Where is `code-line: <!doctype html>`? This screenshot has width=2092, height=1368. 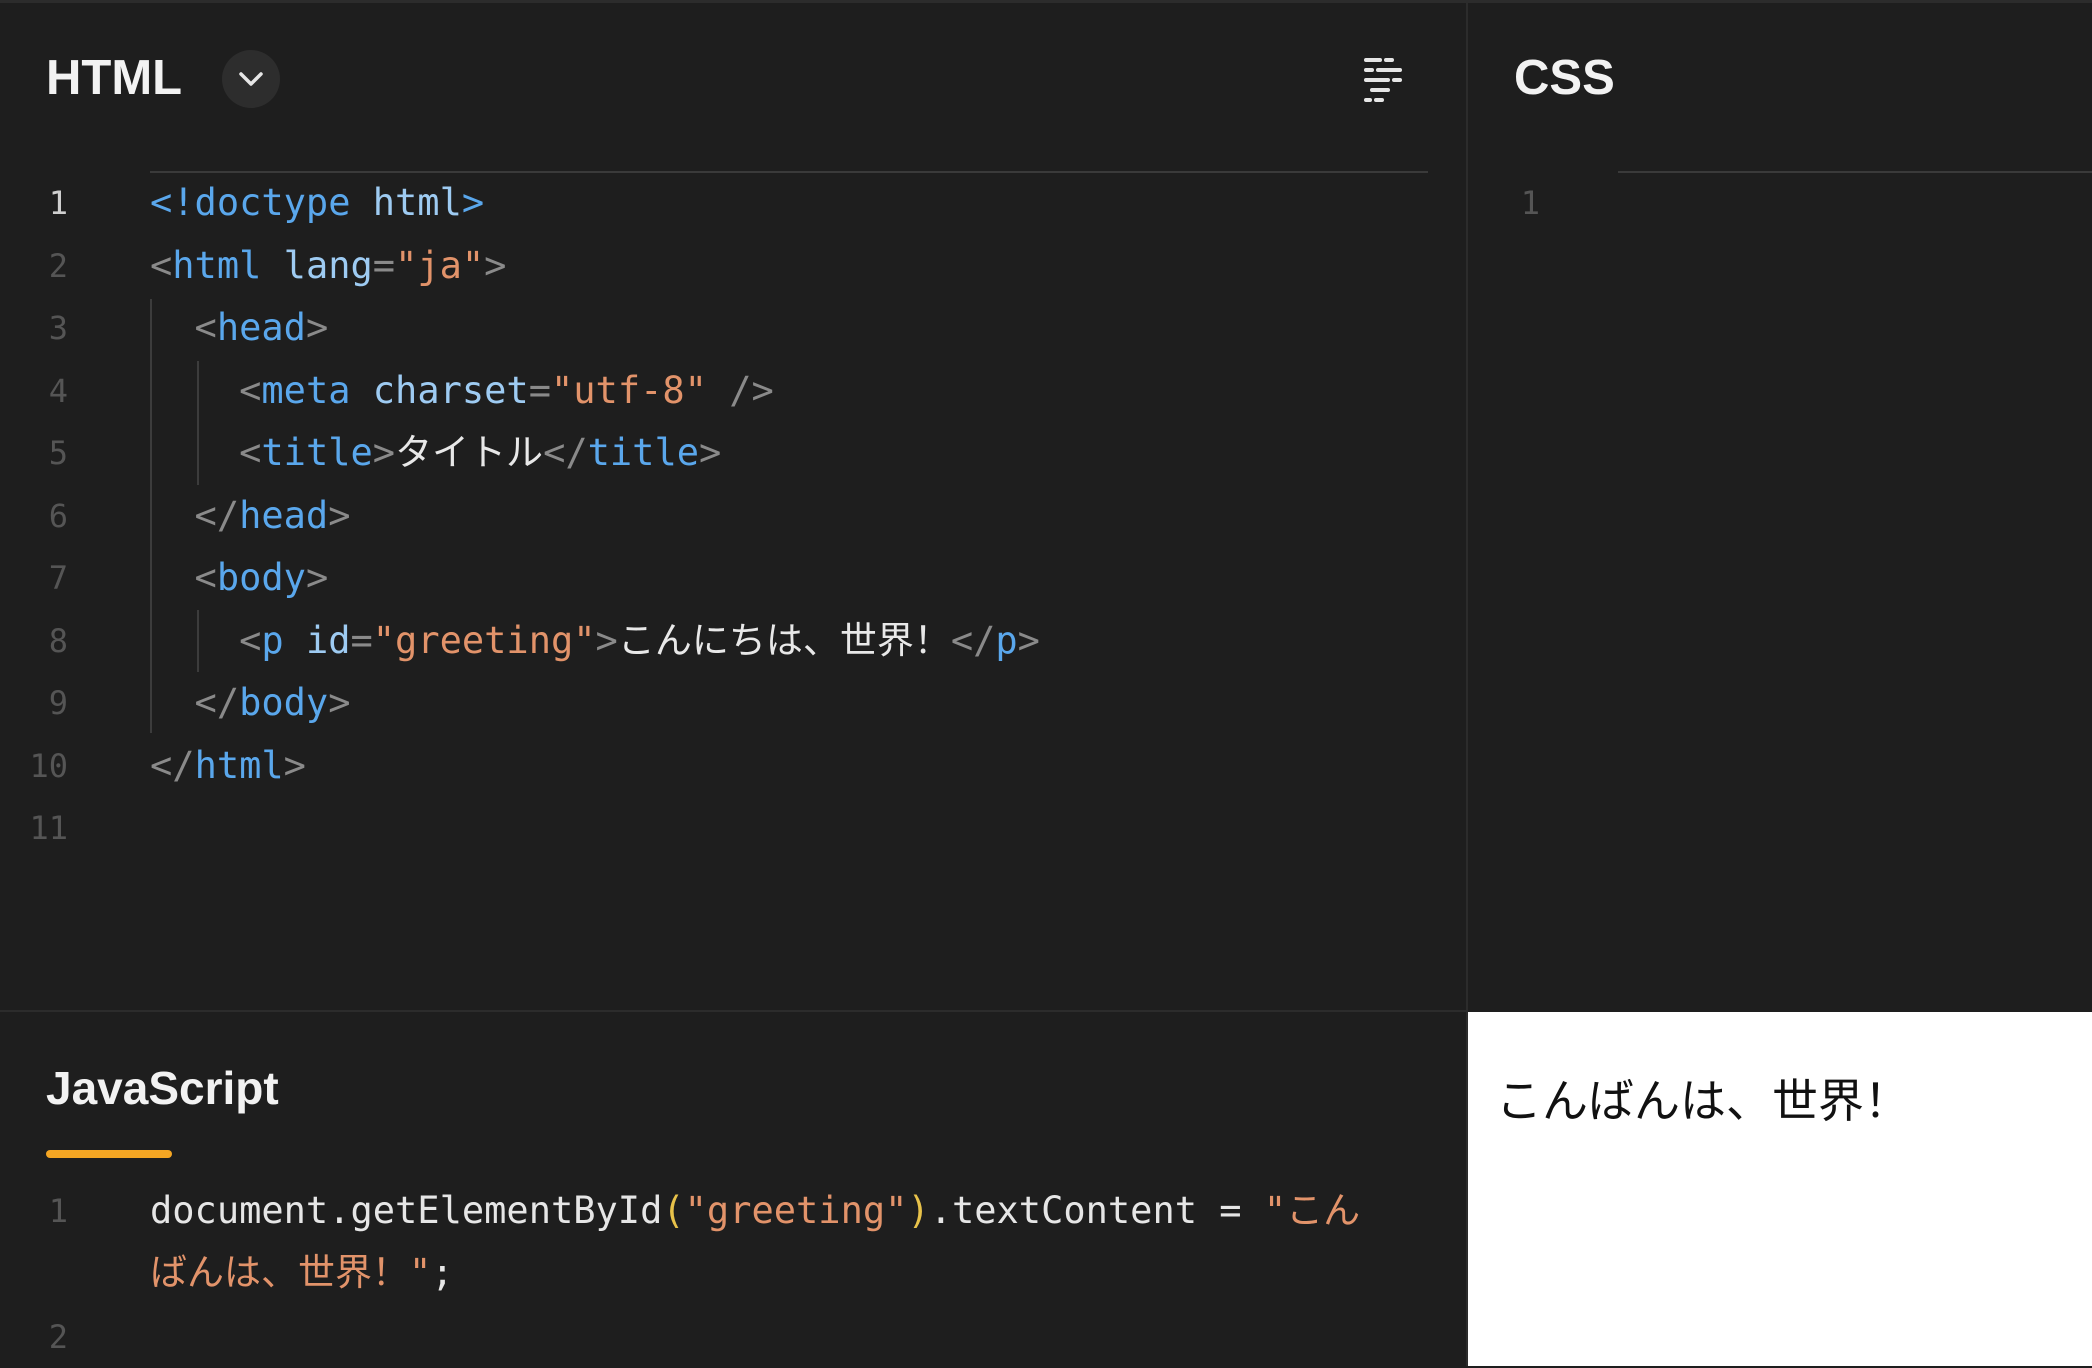
code-line: <!doctype html> is located at coordinates (317, 203).